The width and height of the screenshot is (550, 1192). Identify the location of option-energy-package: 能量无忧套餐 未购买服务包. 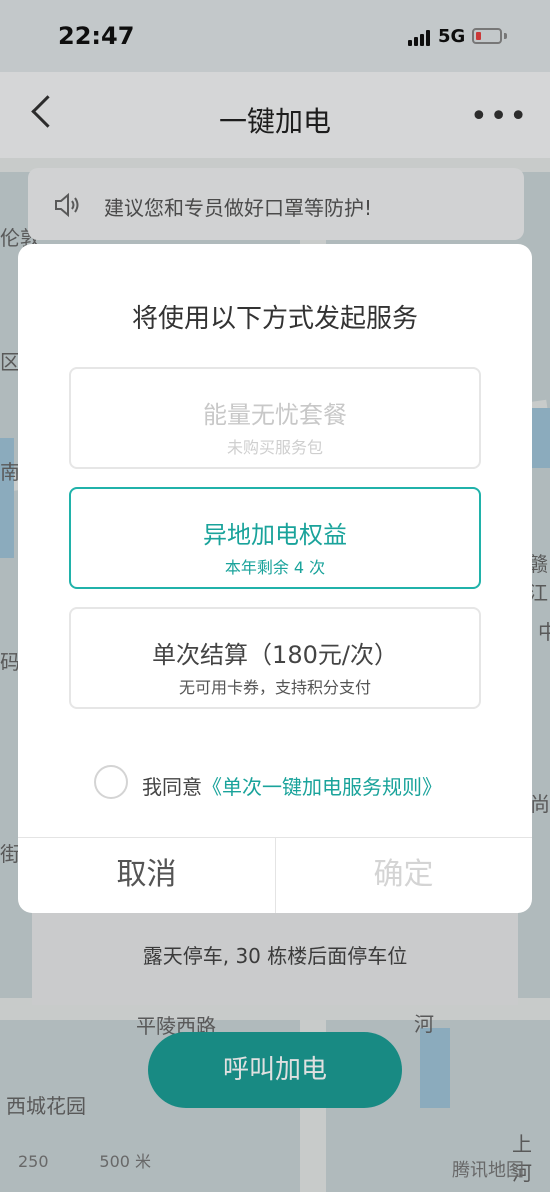
(275, 418).